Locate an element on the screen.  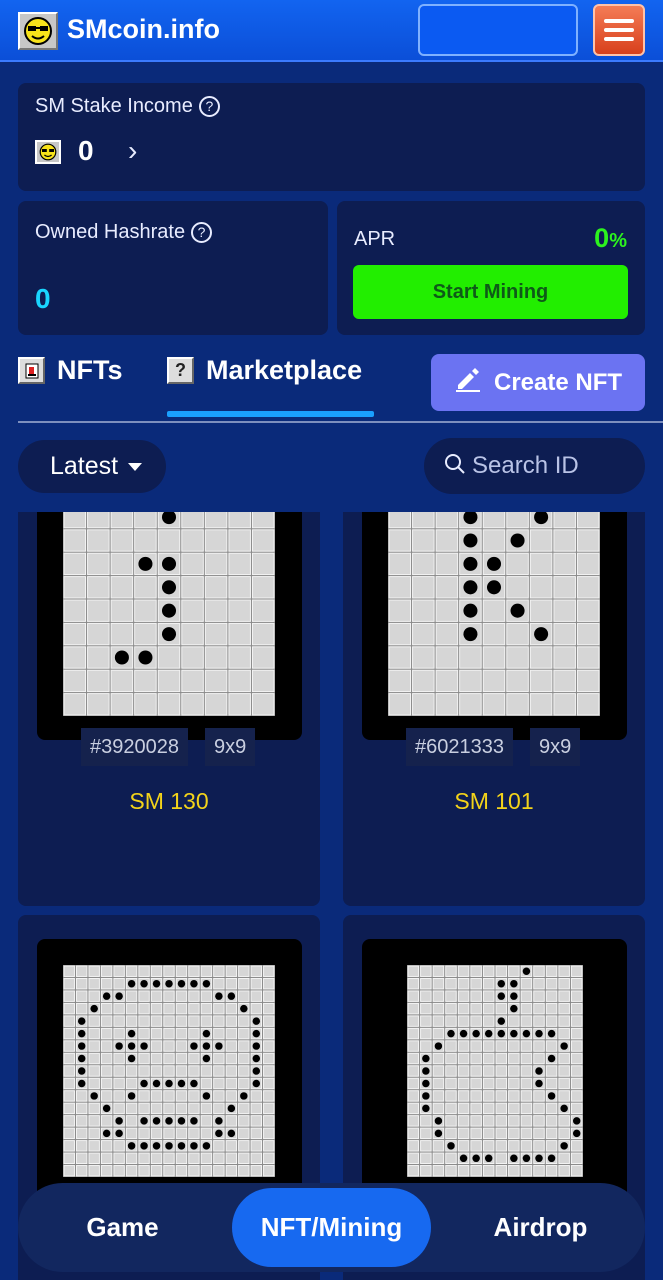
stake-income-title: SM Stake Income? is located at coordinates (127, 106).